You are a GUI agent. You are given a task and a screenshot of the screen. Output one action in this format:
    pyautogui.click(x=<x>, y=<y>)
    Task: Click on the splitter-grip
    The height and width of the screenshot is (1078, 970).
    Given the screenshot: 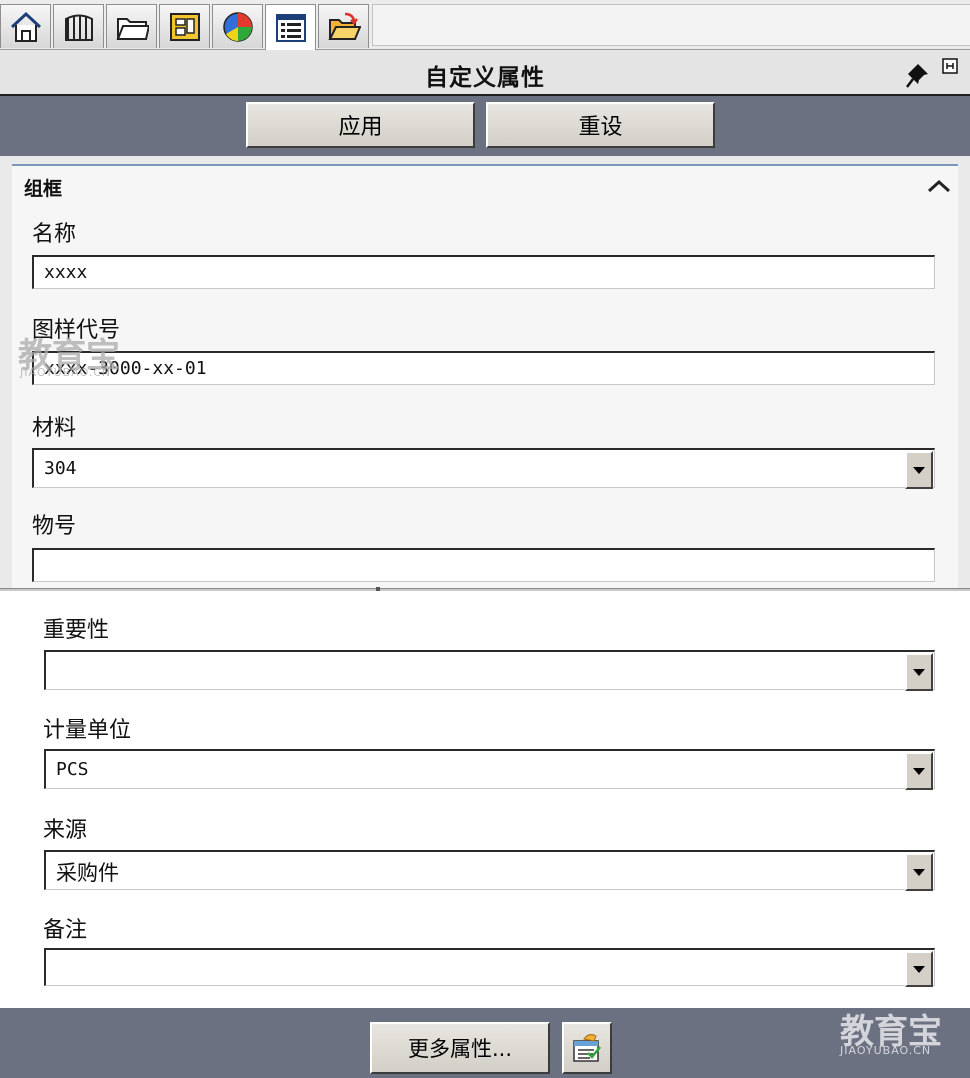 What is the action you would take?
    pyautogui.click(x=378, y=589)
    